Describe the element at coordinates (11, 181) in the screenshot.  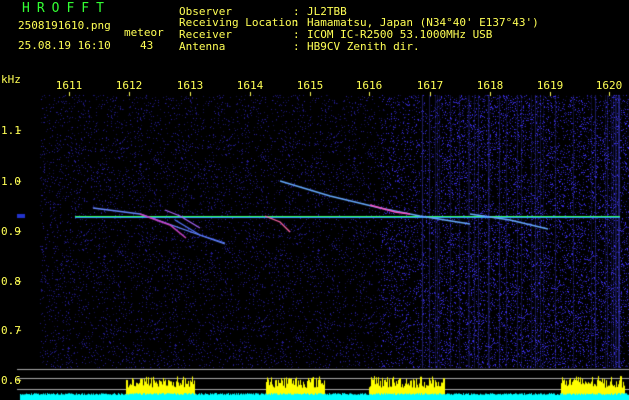
I see `y-tick-label: 1.0` at that location.